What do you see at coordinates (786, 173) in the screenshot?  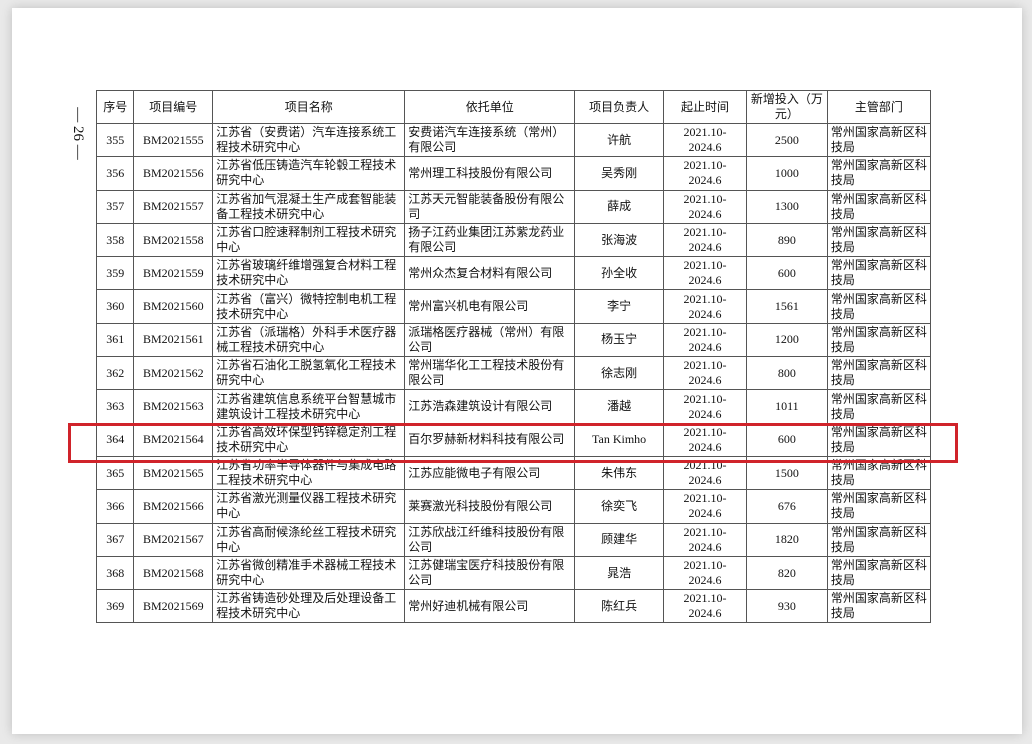 I see `cell-new-investment: 1000` at bounding box center [786, 173].